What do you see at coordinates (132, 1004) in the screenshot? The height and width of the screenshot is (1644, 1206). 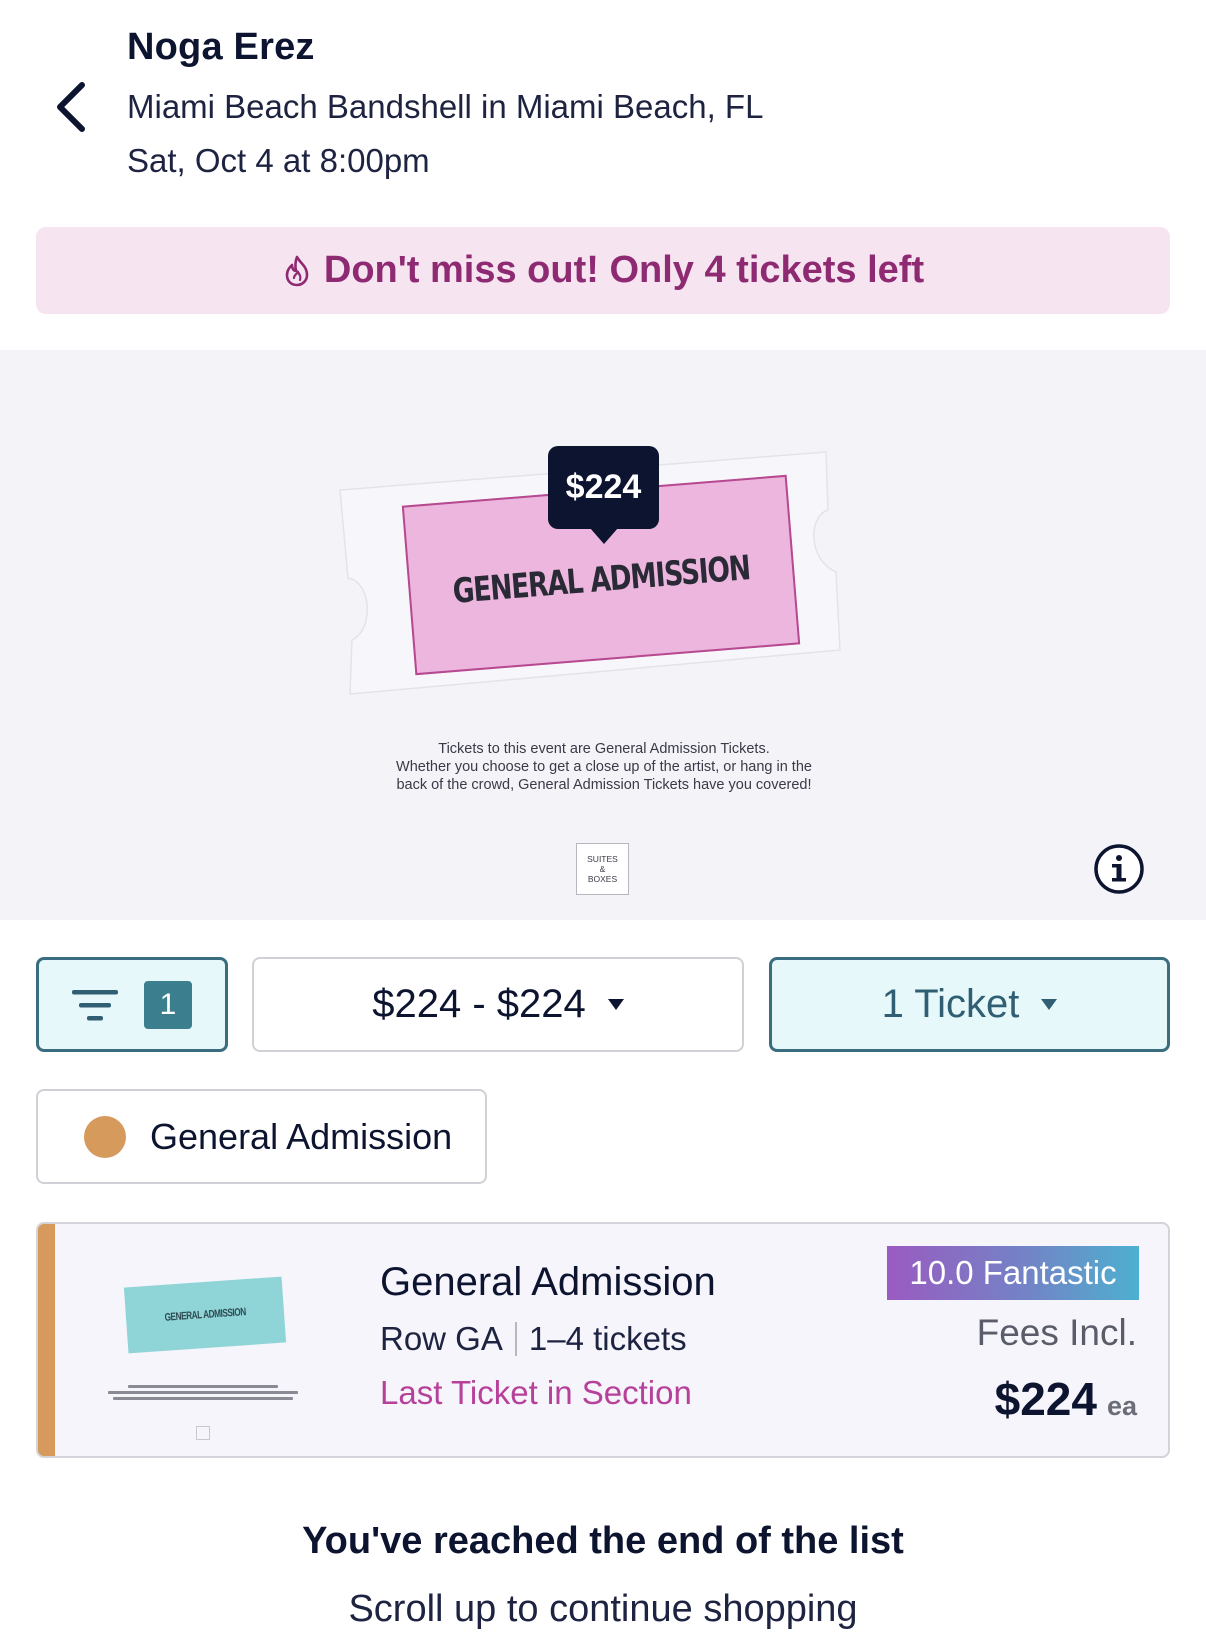 I see `filters-button: 1` at bounding box center [132, 1004].